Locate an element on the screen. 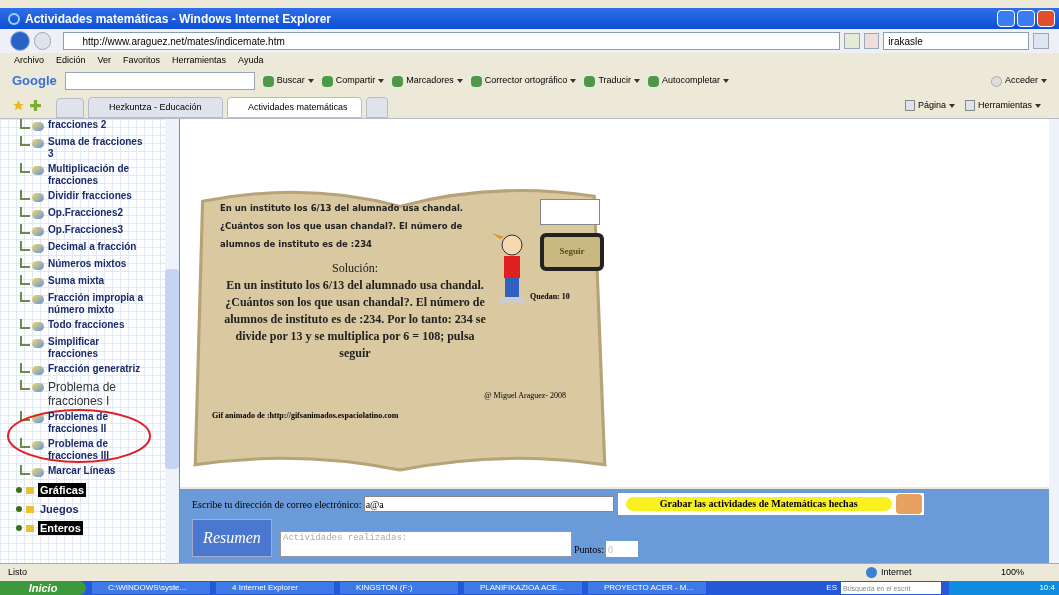 The width and height of the screenshot is (1059, 595). taskbar-button: 4 Internet Explorer is located at coordinates (275, 588).